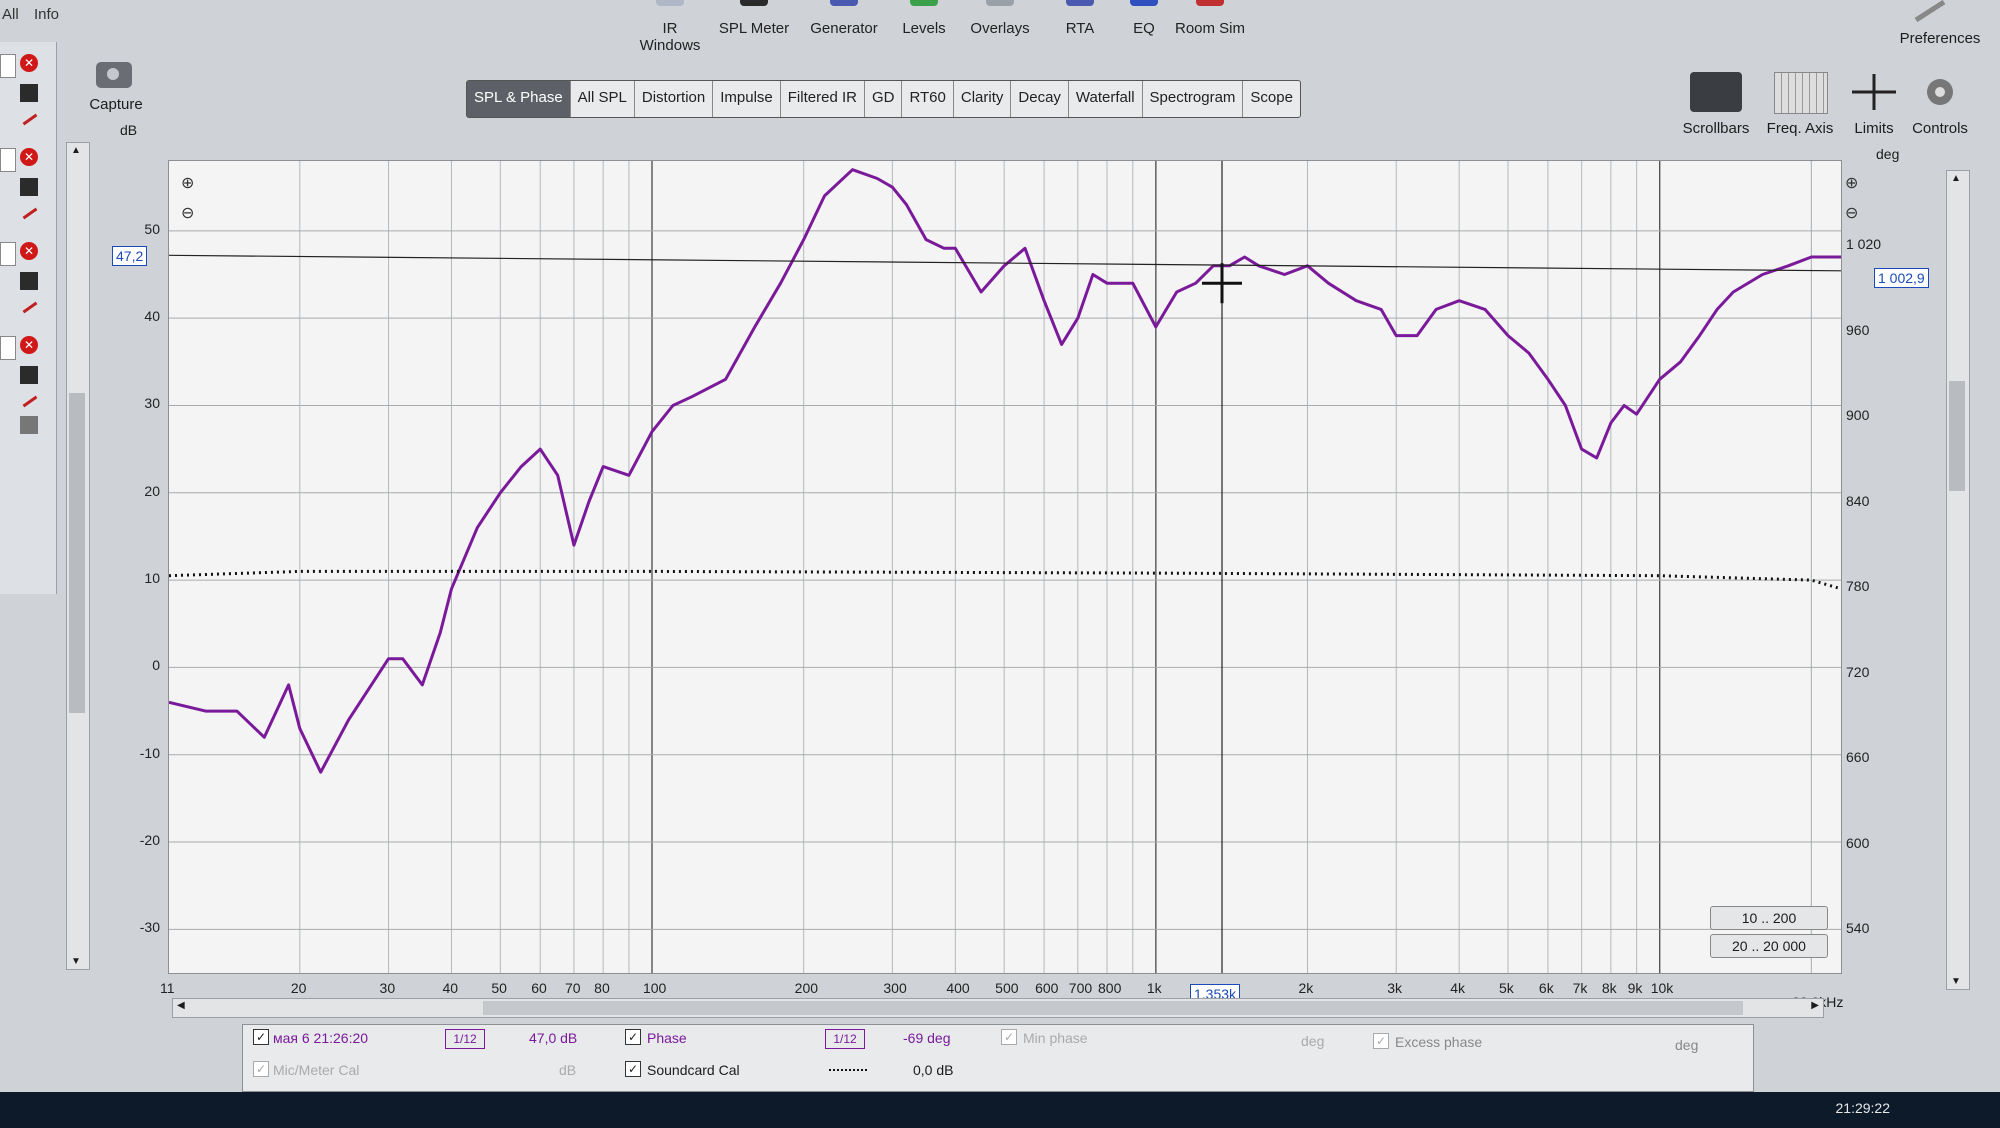 The image size is (2000, 1128). I want to click on left-scrollbar: ▲ ▼, so click(78, 556).